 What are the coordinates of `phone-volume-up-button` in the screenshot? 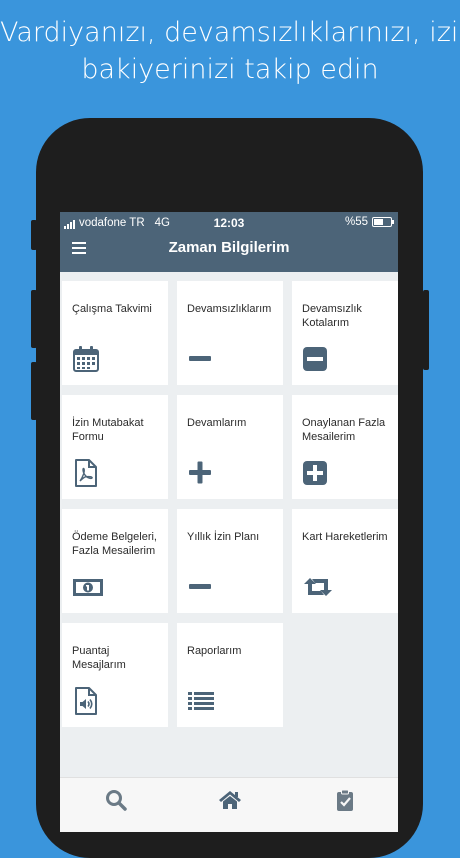 It's located at (34, 319).